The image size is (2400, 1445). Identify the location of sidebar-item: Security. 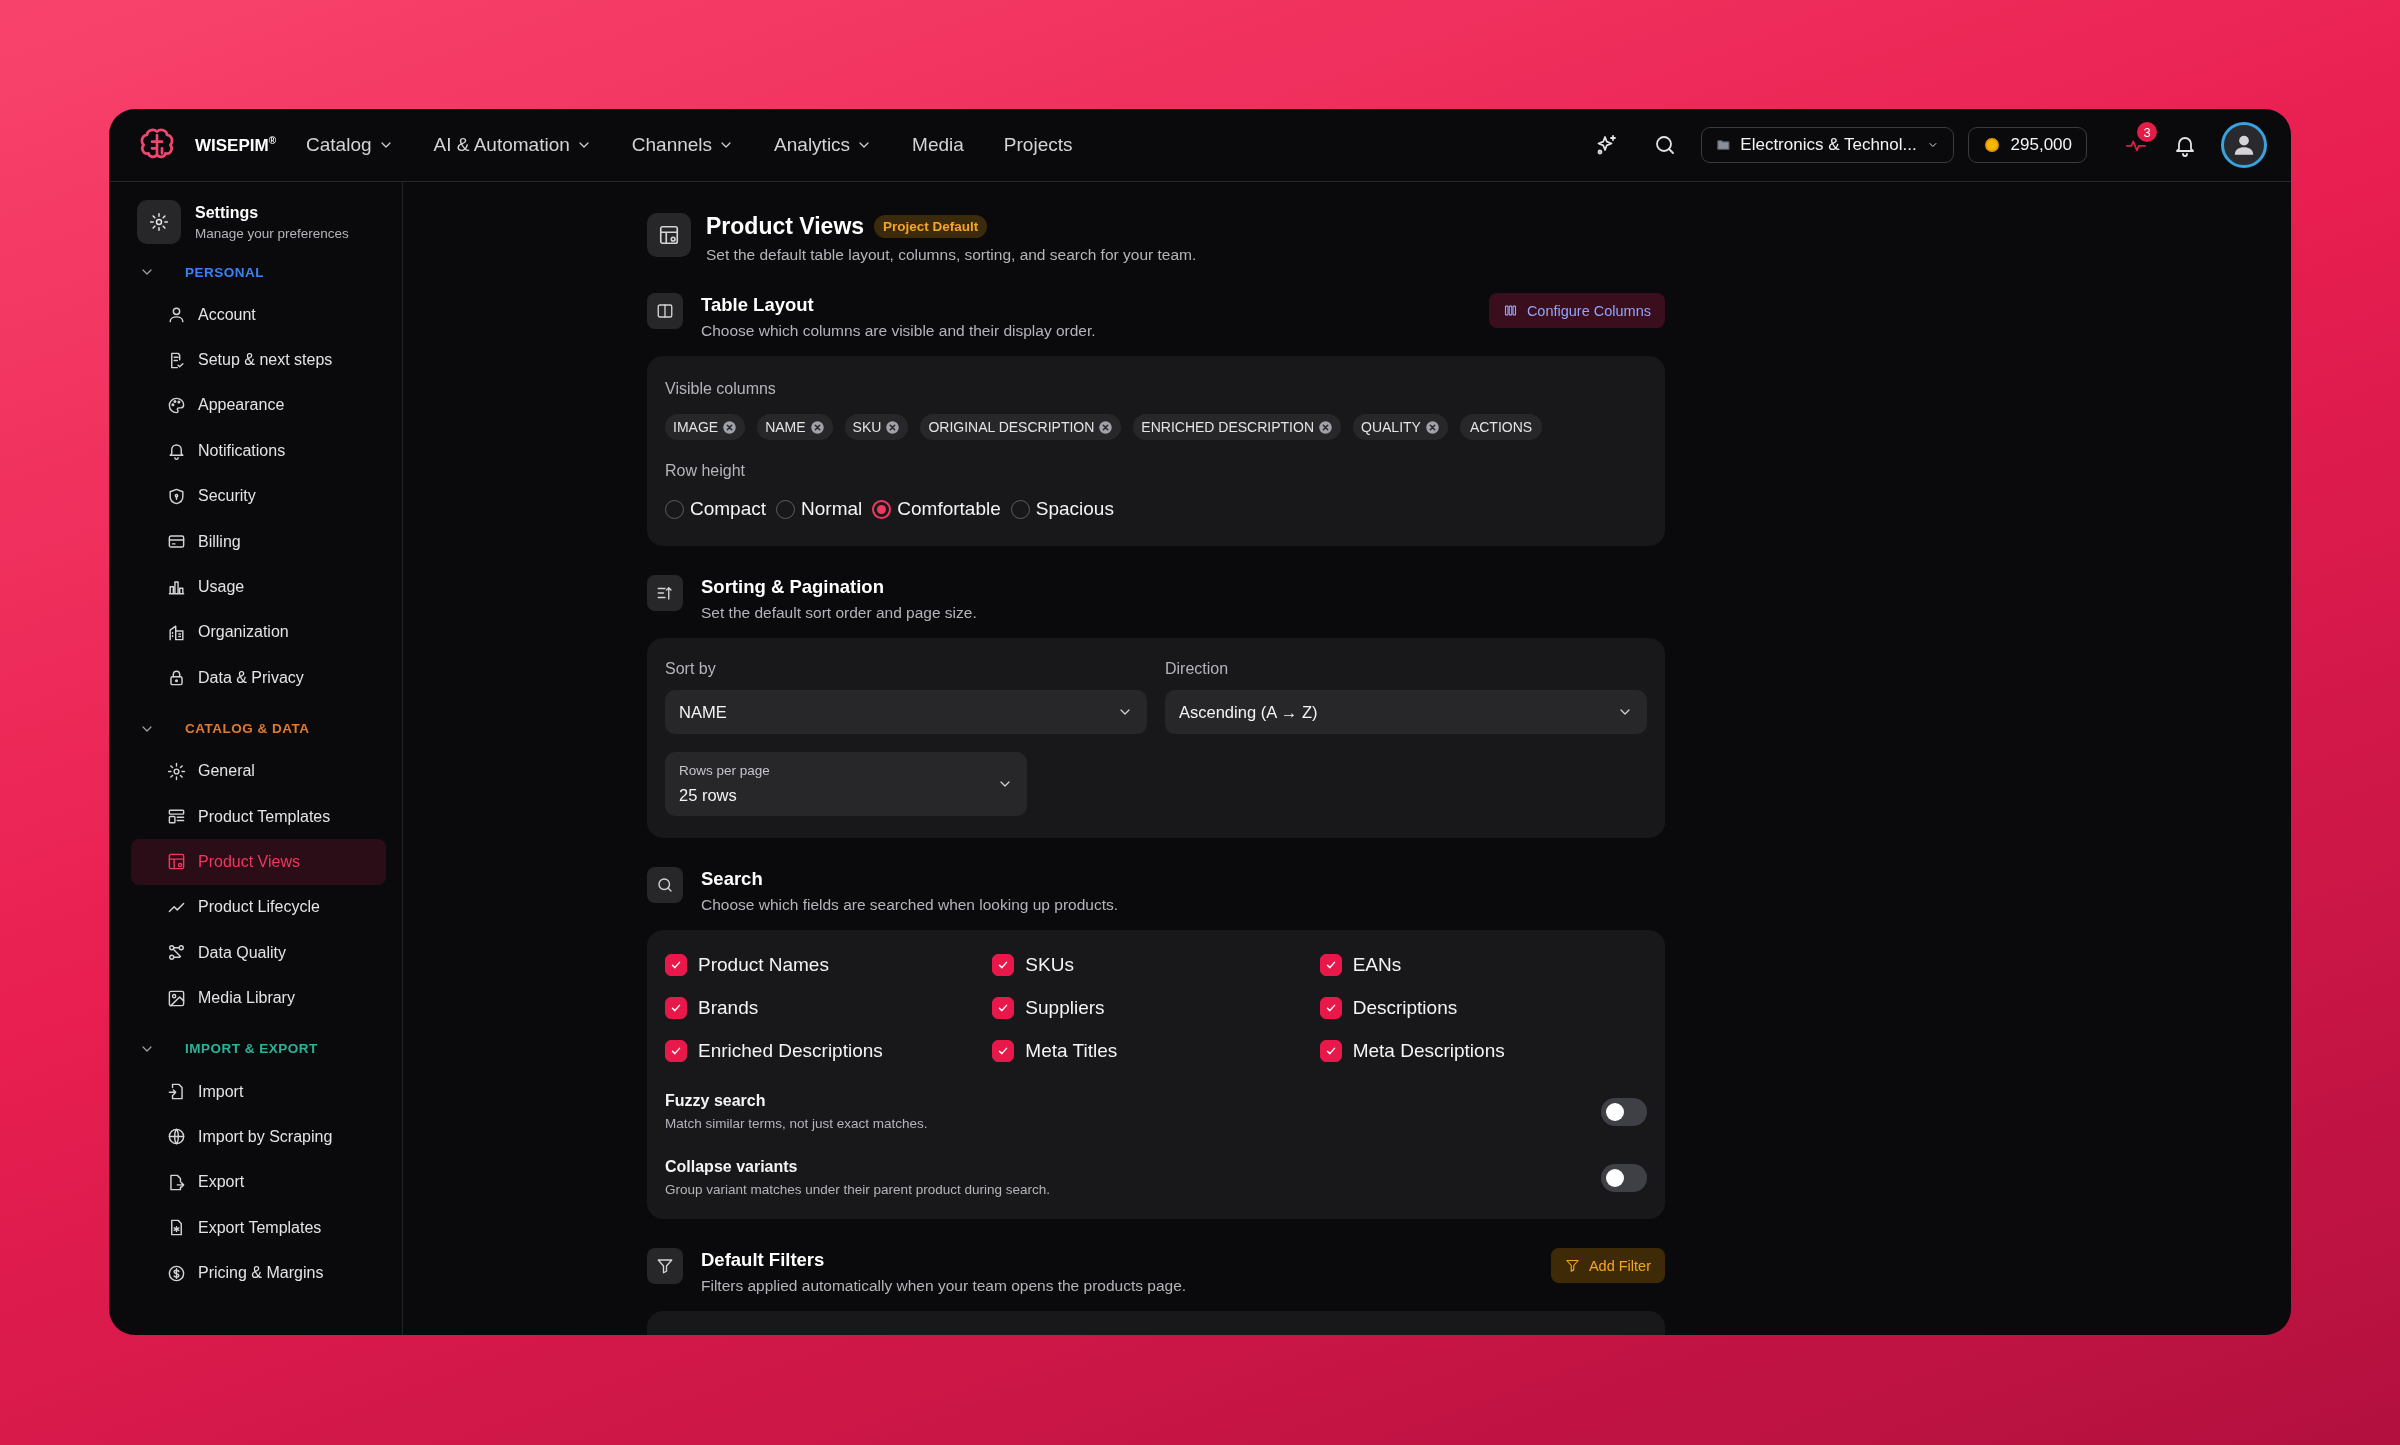
(258, 496).